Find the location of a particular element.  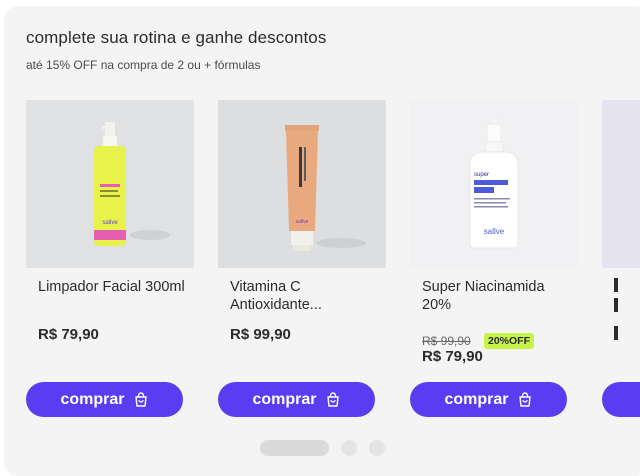

section-subtitle: até 15% OFF na compra de 2 ou + fórmulas is located at coordinates (143, 65).